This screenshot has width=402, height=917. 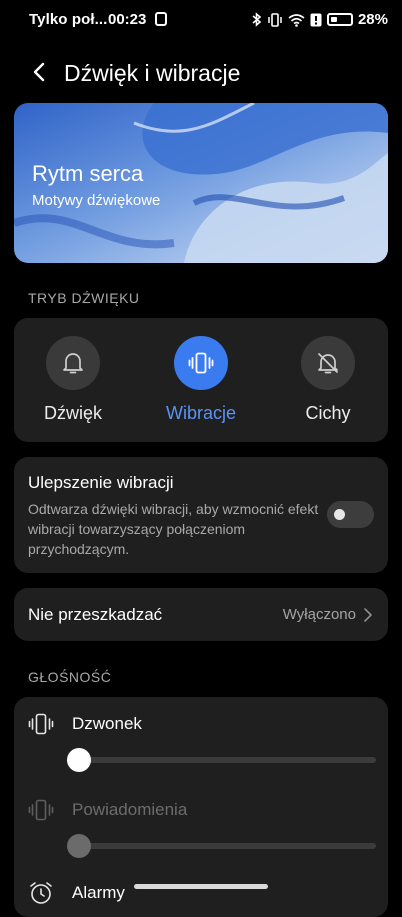 What do you see at coordinates (221, 760) in the screenshot?
I see `volume-ringtone-slider` at bounding box center [221, 760].